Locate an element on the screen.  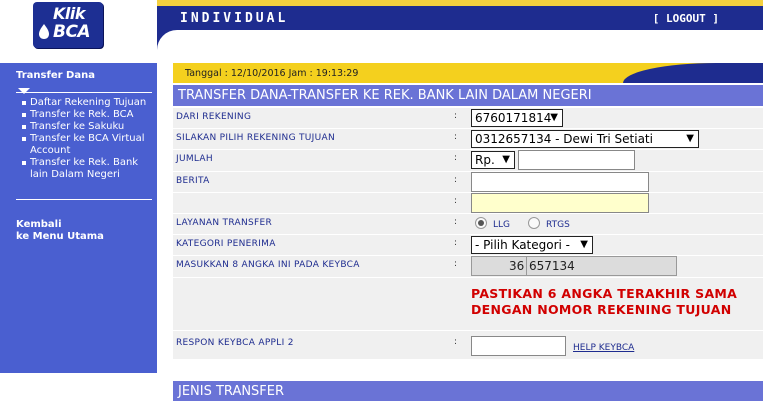
currency-select: Rp. ▼ is located at coordinates (493, 160).